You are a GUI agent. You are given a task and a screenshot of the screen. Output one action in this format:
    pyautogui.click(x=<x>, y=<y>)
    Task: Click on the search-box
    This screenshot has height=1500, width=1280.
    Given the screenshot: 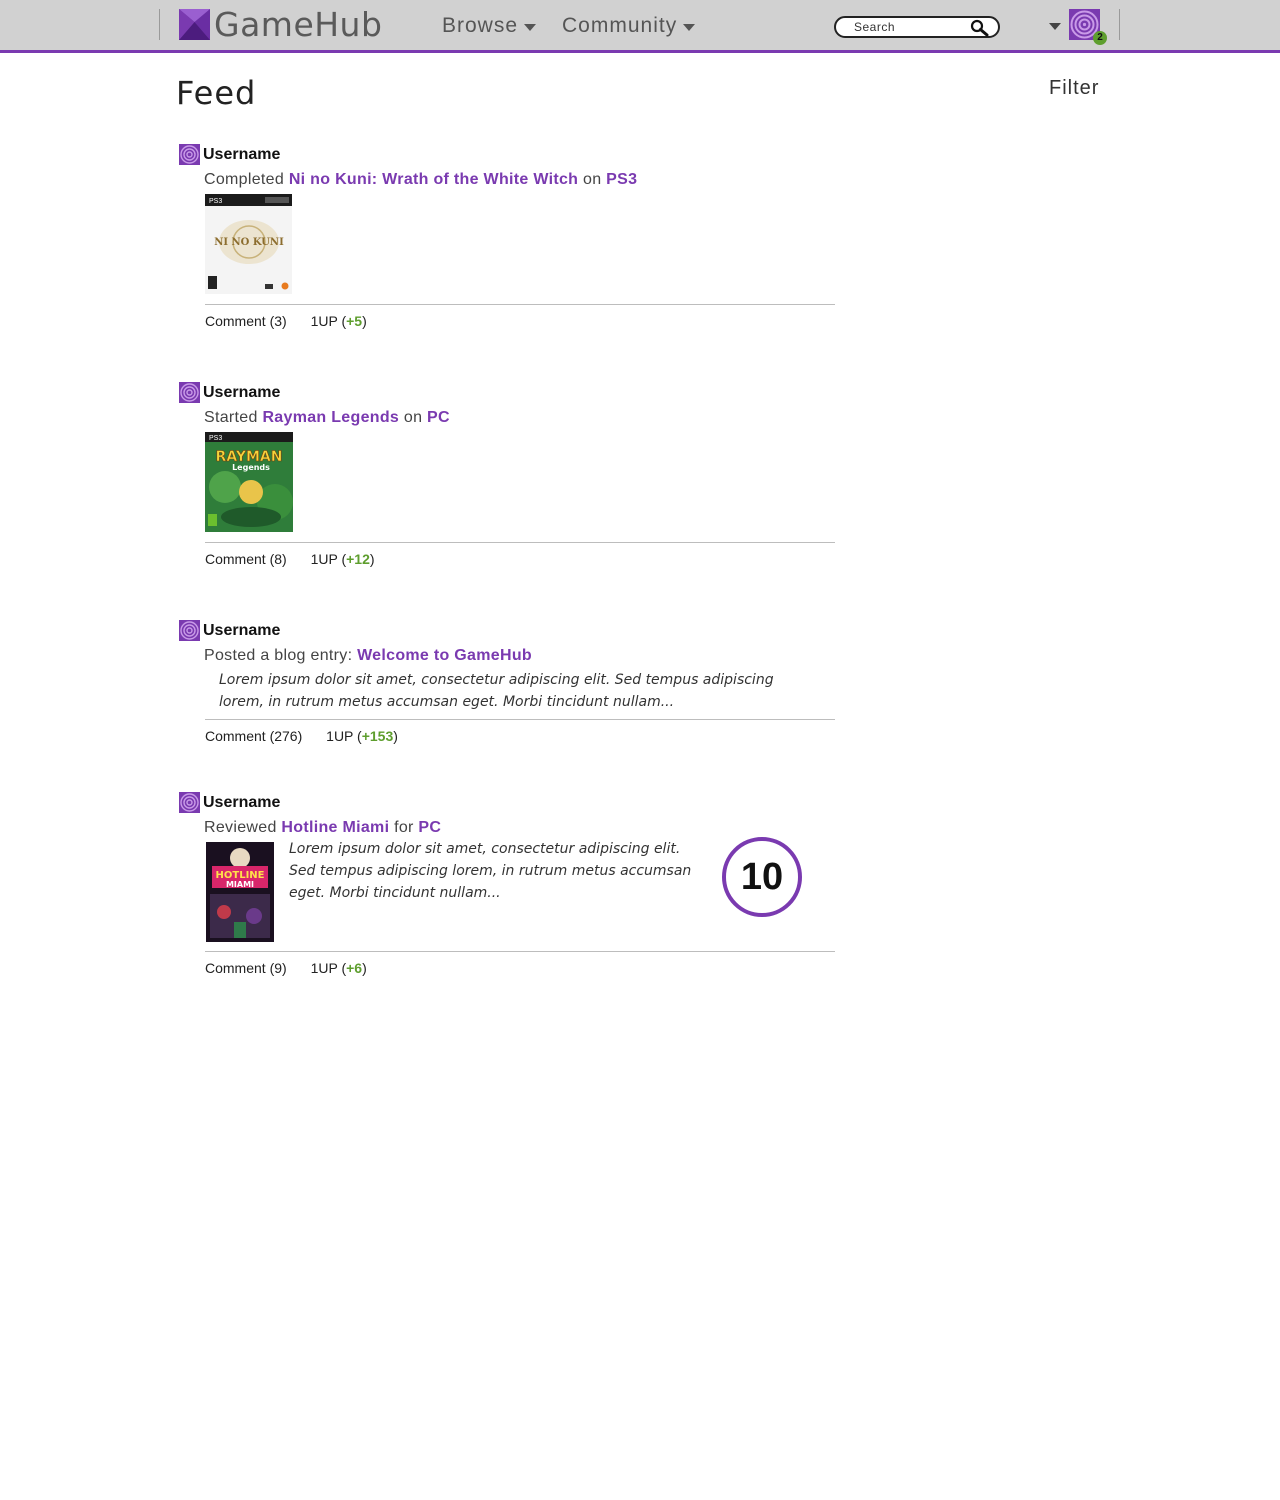 What is the action you would take?
    pyautogui.click(x=917, y=27)
    